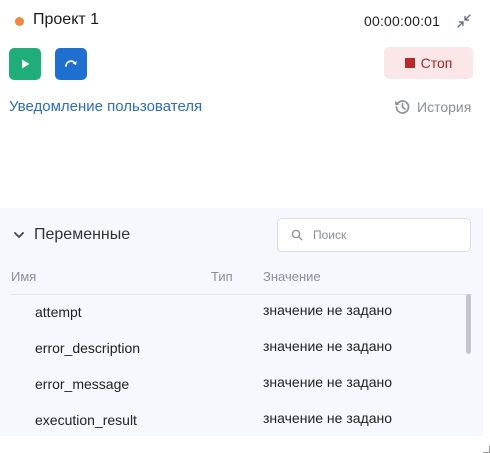 The height and width of the screenshot is (453, 490). I want to click on header-divider, so click(241, 294).